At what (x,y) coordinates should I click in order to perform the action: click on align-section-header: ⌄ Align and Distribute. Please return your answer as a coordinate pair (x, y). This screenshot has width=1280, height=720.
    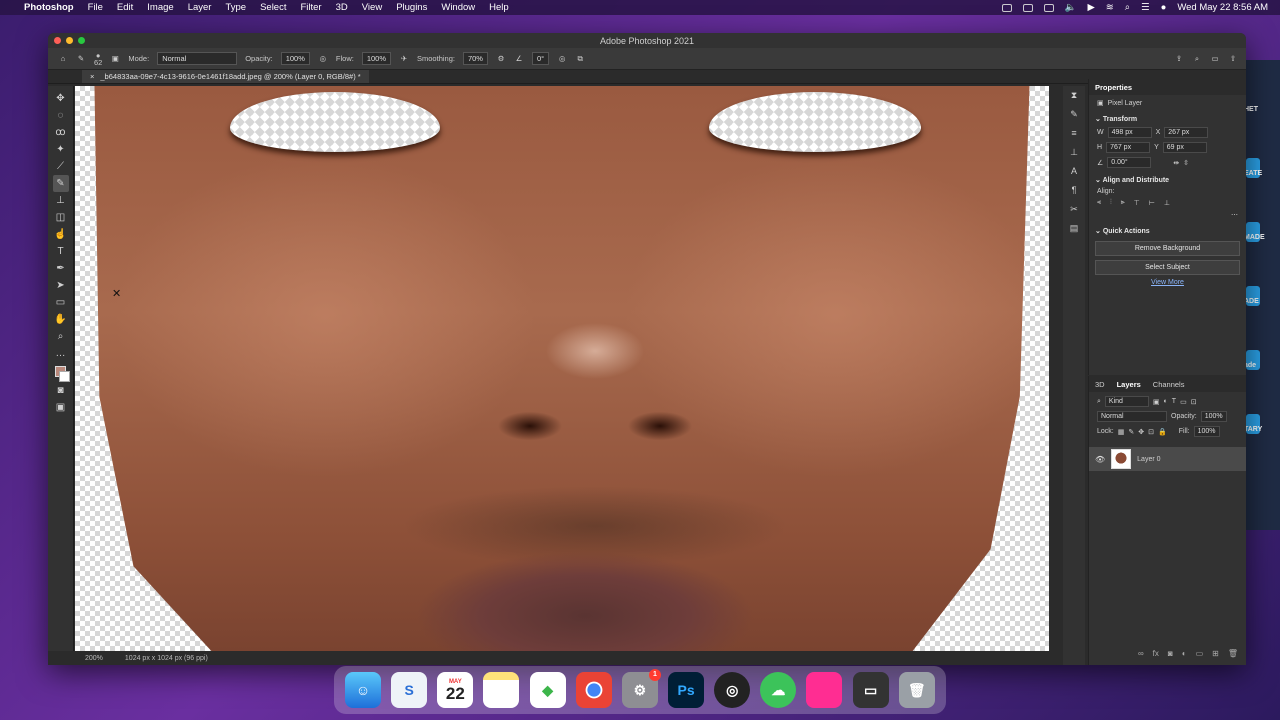
    Looking at the image, I should click on (1167, 178).